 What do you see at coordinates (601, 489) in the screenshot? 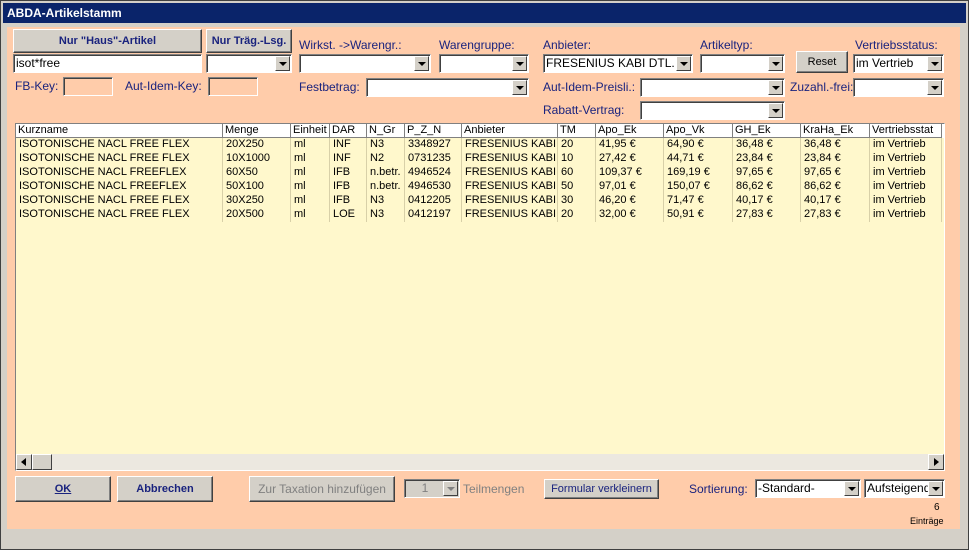
I see `formular-verkleinern-button: Formular verkleinern` at bounding box center [601, 489].